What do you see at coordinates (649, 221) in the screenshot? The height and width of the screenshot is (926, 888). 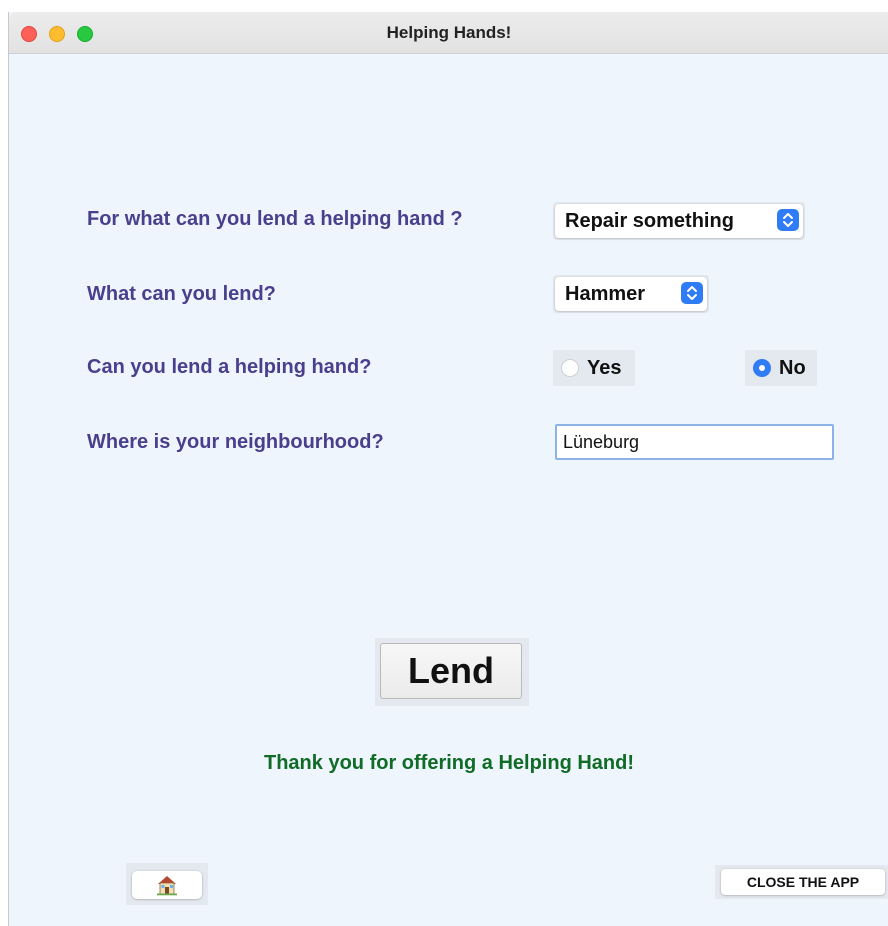 I see `help-type-select-value: Repair something` at bounding box center [649, 221].